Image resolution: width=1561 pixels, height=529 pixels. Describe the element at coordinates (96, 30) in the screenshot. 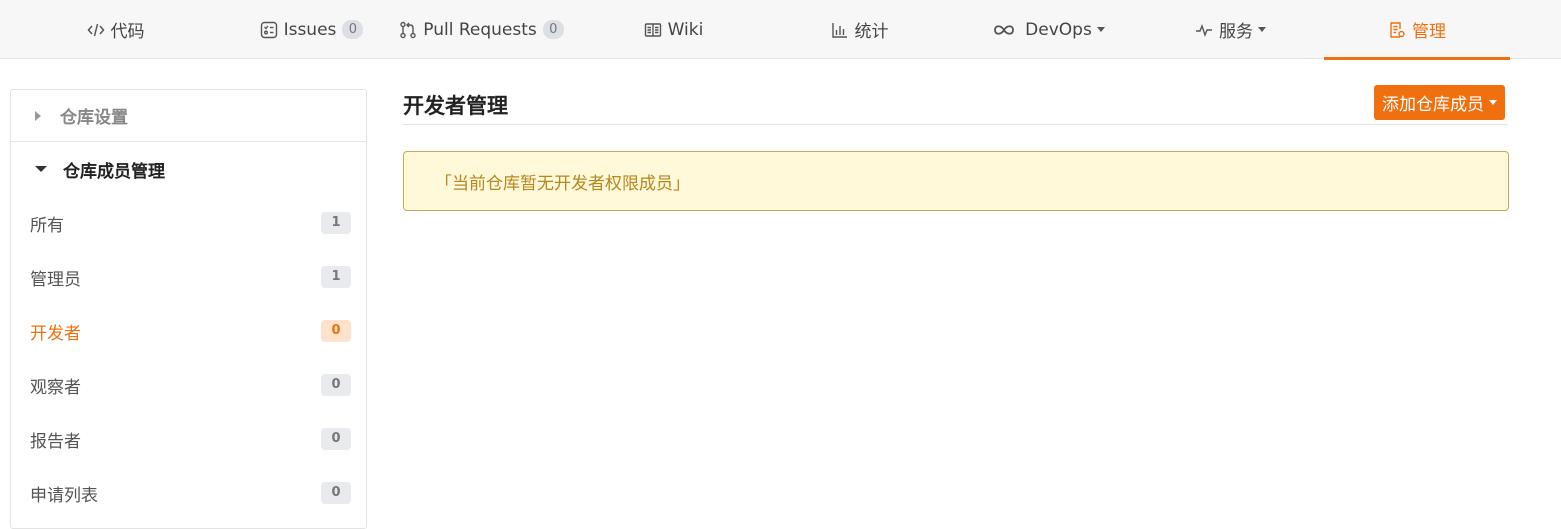

I see `code-icon` at that location.